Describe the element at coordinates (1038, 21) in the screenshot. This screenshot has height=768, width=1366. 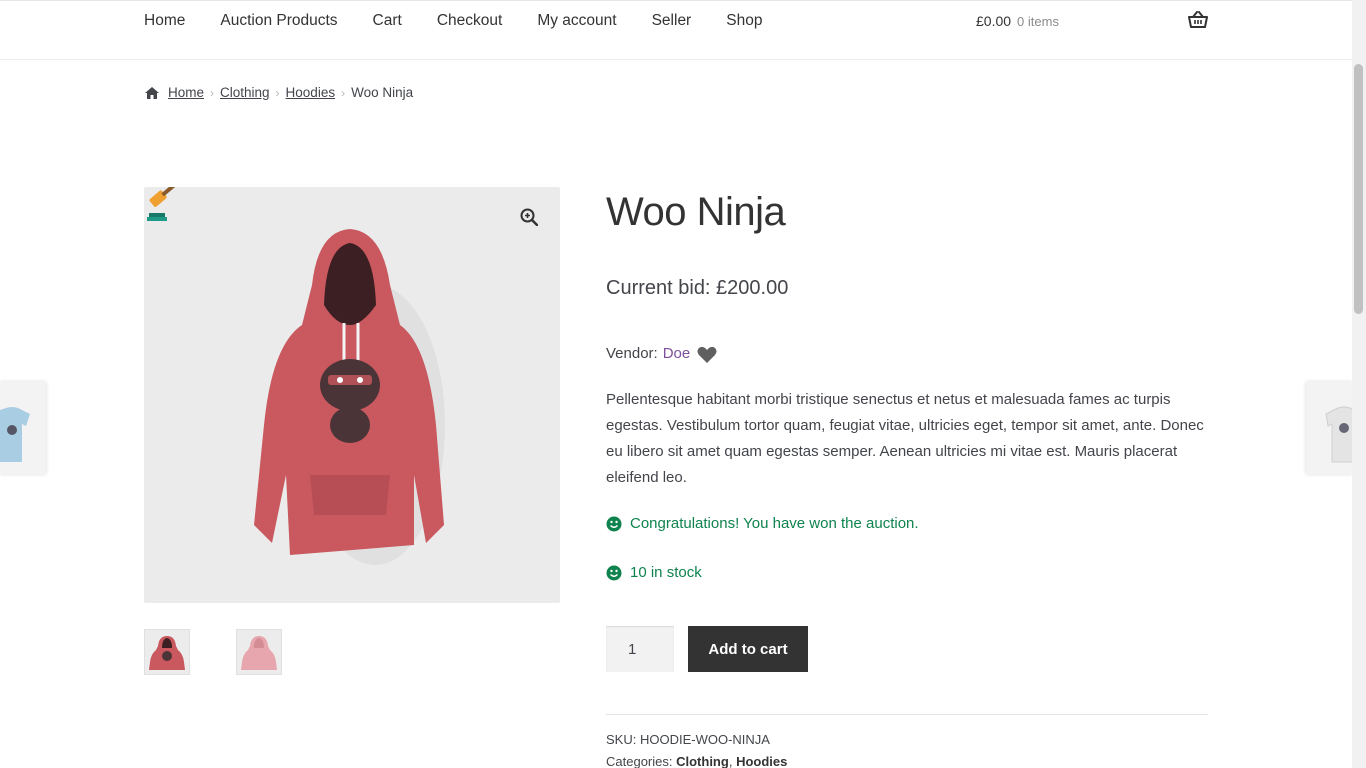
I see `cart-count: 0 items` at that location.